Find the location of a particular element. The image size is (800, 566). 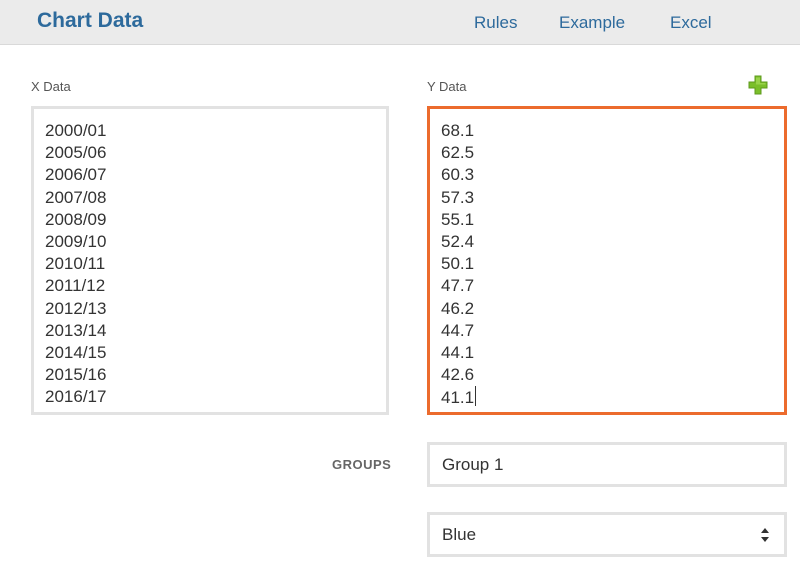

y-data-line: 68.1 is located at coordinates (458, 130).